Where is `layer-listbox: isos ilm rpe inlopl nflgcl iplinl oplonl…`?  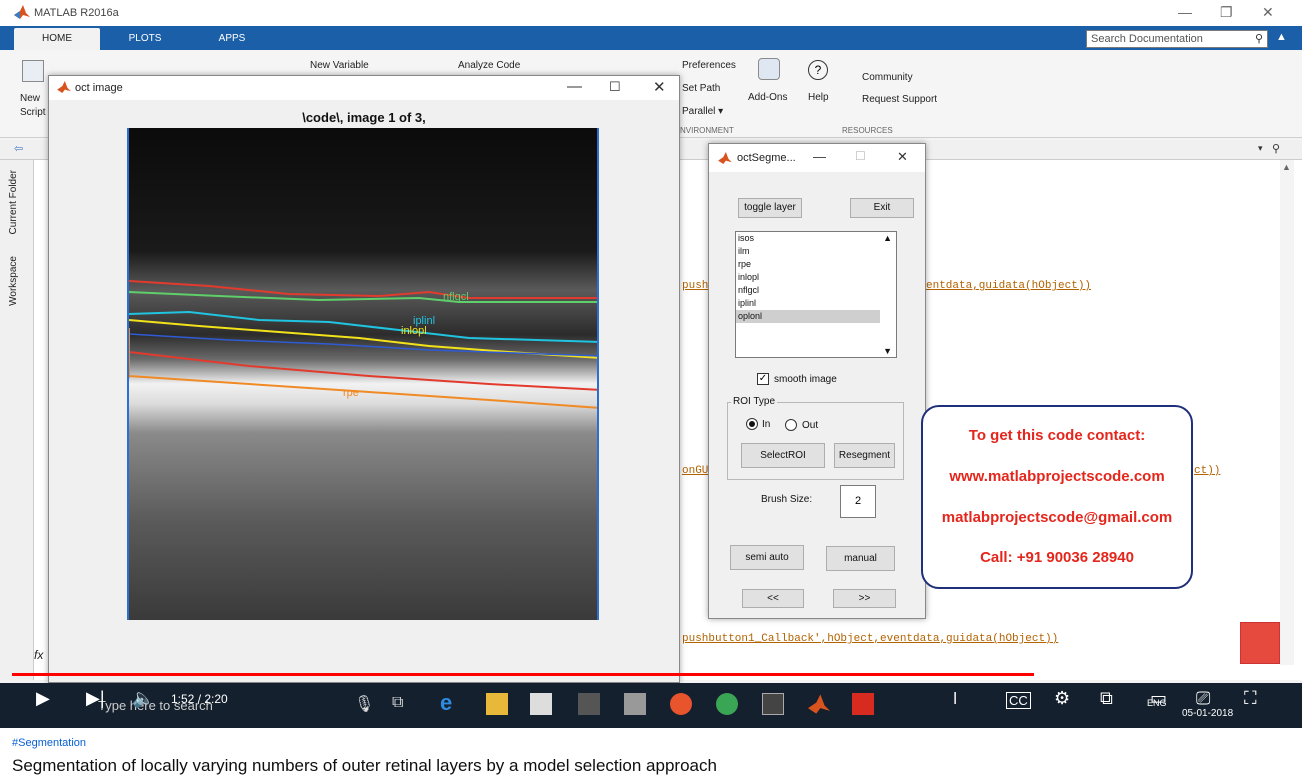
layer-listbox: isos ilm rpe inlopl nflgcl iplinl oplonl… is located at coordinates (816, 294).